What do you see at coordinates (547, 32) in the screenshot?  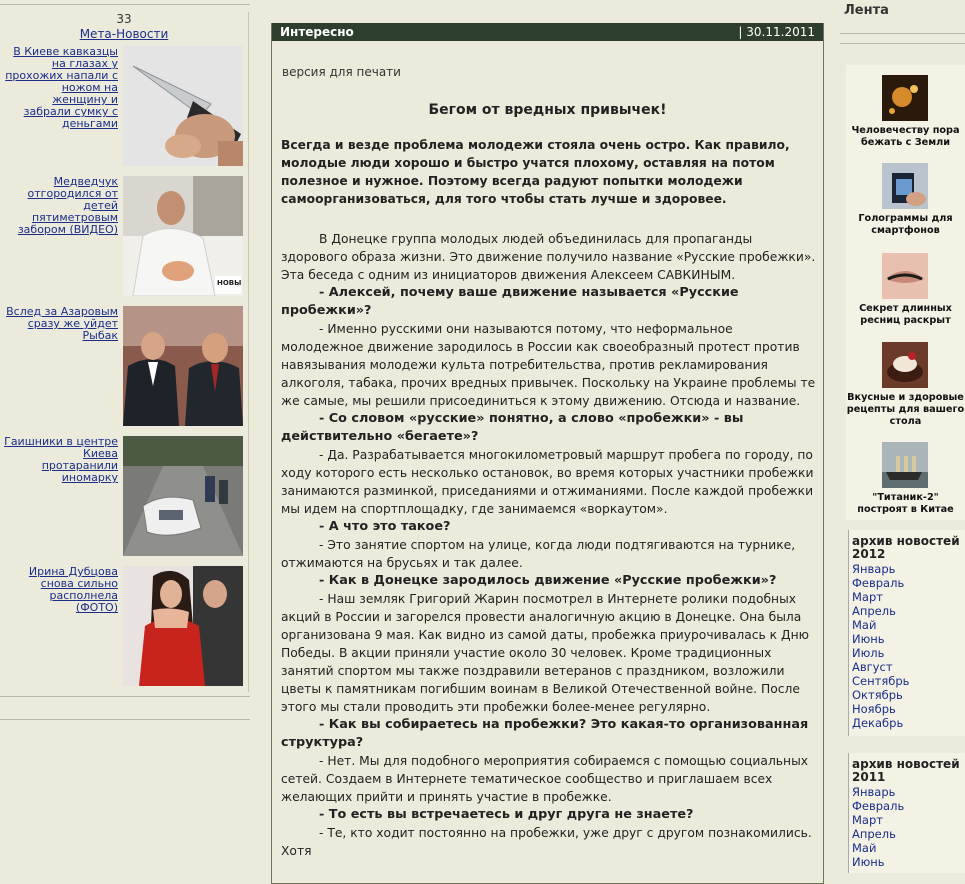 I see `article-header: Интересно | 30.11.2011` at bounding box center [547, 32].